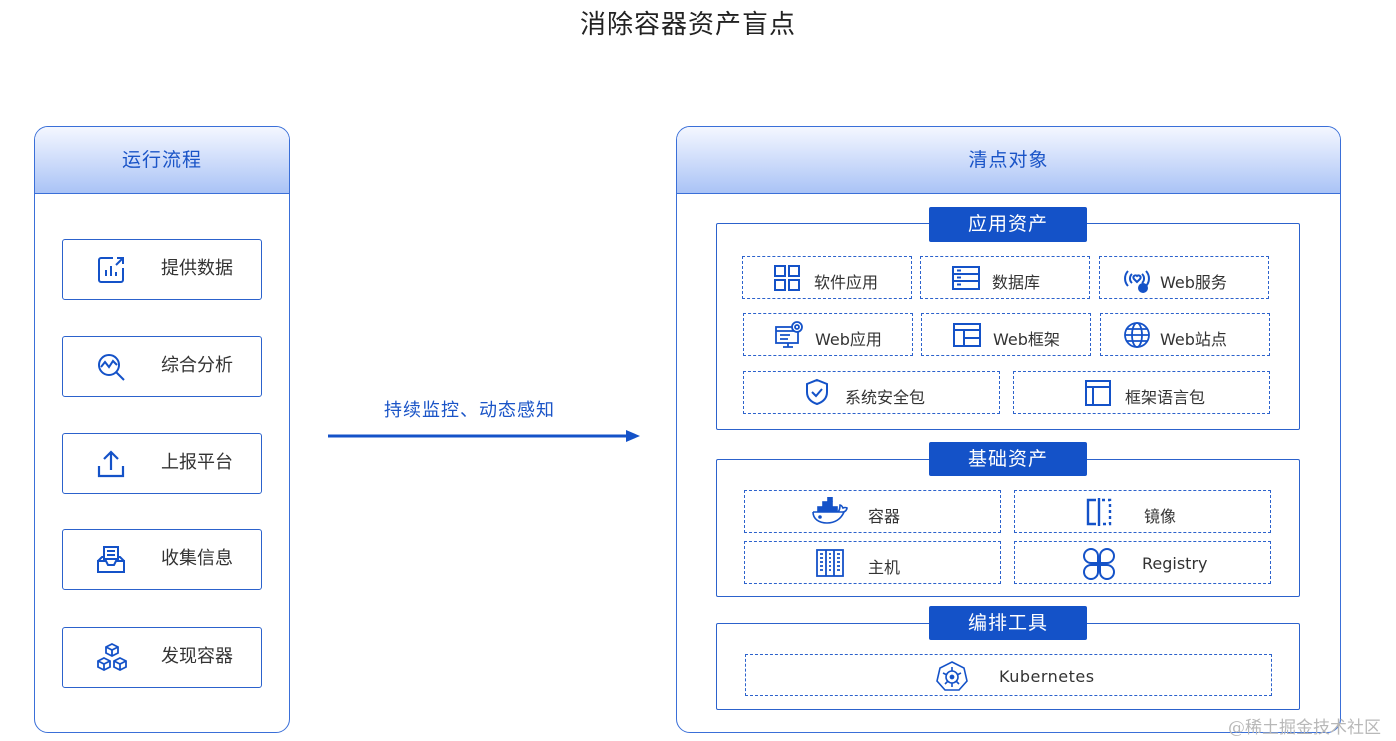 Image resolution: width=1396 pixels, height=741 pixels. Describe the element at coordinates (1137, 335) in the screenshot. I see `globe-icon` at that location.